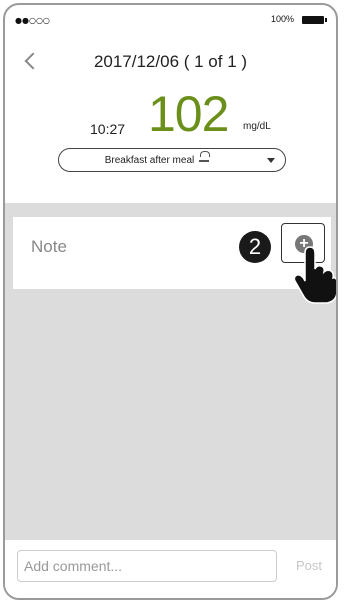 The image size is (345, 607). I want to click on meal-tag-label: Breakfast after meal, so click(149, 160).